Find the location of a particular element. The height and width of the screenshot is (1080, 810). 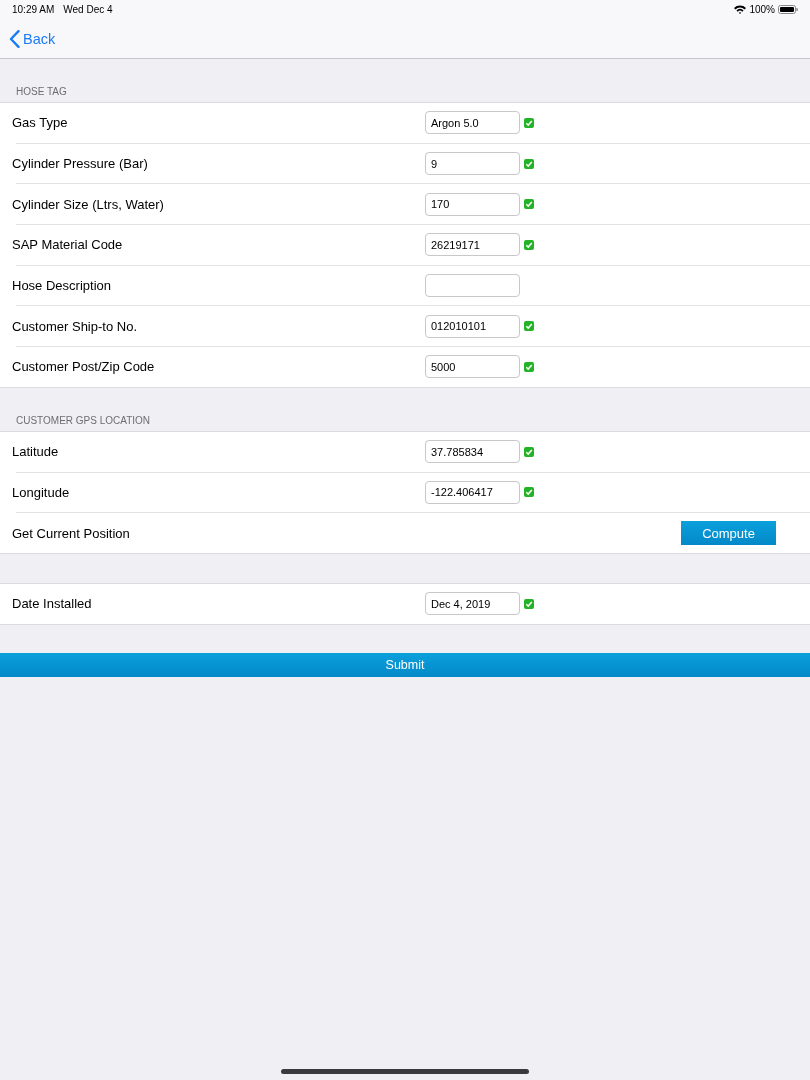

field-label: Customer Post/Zip Code is located at coordinates (84, 367).